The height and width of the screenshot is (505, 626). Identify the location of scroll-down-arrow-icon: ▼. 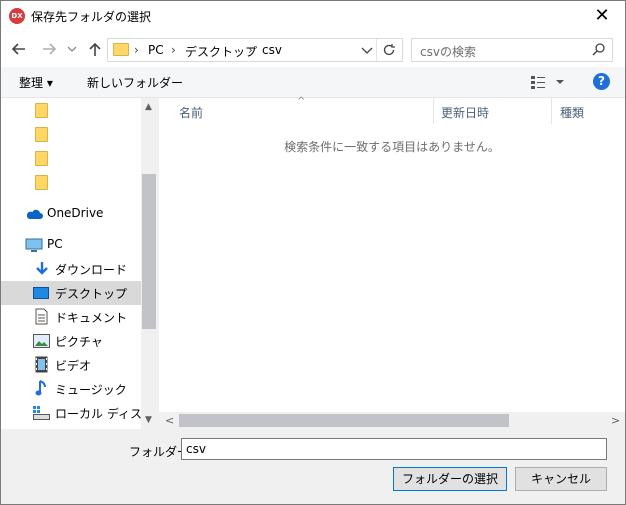
(148, 420).